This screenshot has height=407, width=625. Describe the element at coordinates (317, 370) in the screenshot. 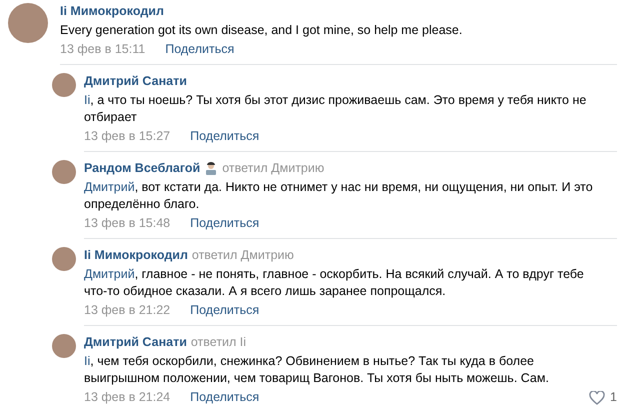

I see `comment-text: Ii, чем тебя оскорбили, снежинка? Обвинением в нытье? Так ты куда в более выигрышном положении, чем товарищ Вагонов. Ты хотя бы ныть можешь. Сам.` at that location.